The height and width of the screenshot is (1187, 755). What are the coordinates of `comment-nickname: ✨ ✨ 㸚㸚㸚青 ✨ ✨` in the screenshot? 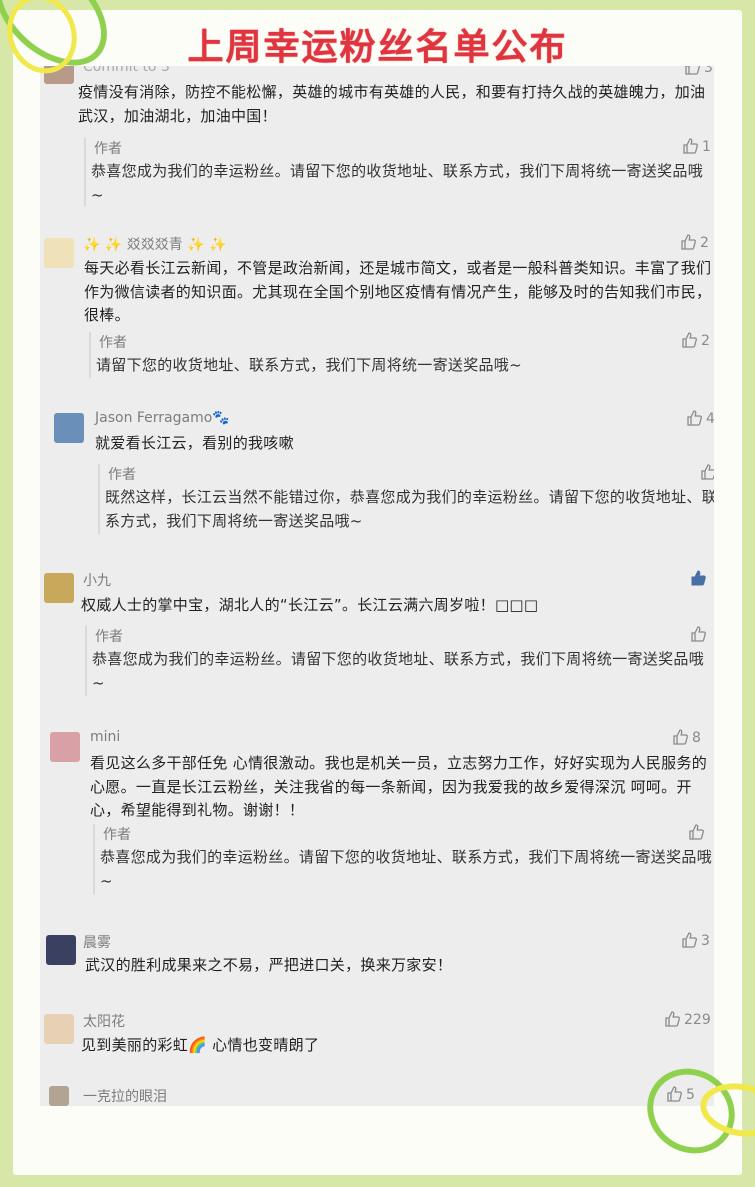 It's located at (155, 244).